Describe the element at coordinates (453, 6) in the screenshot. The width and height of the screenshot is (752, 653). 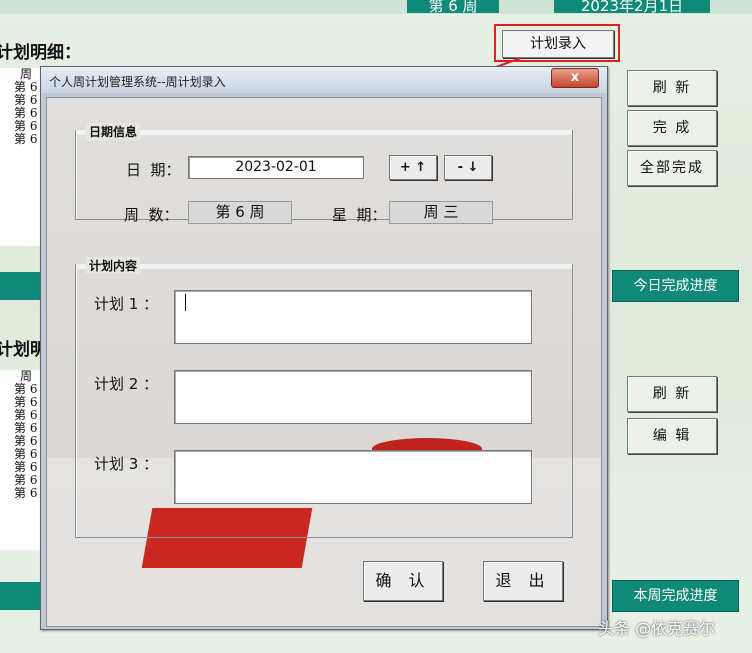
I see `week-chip: 第 6 周` at that location.